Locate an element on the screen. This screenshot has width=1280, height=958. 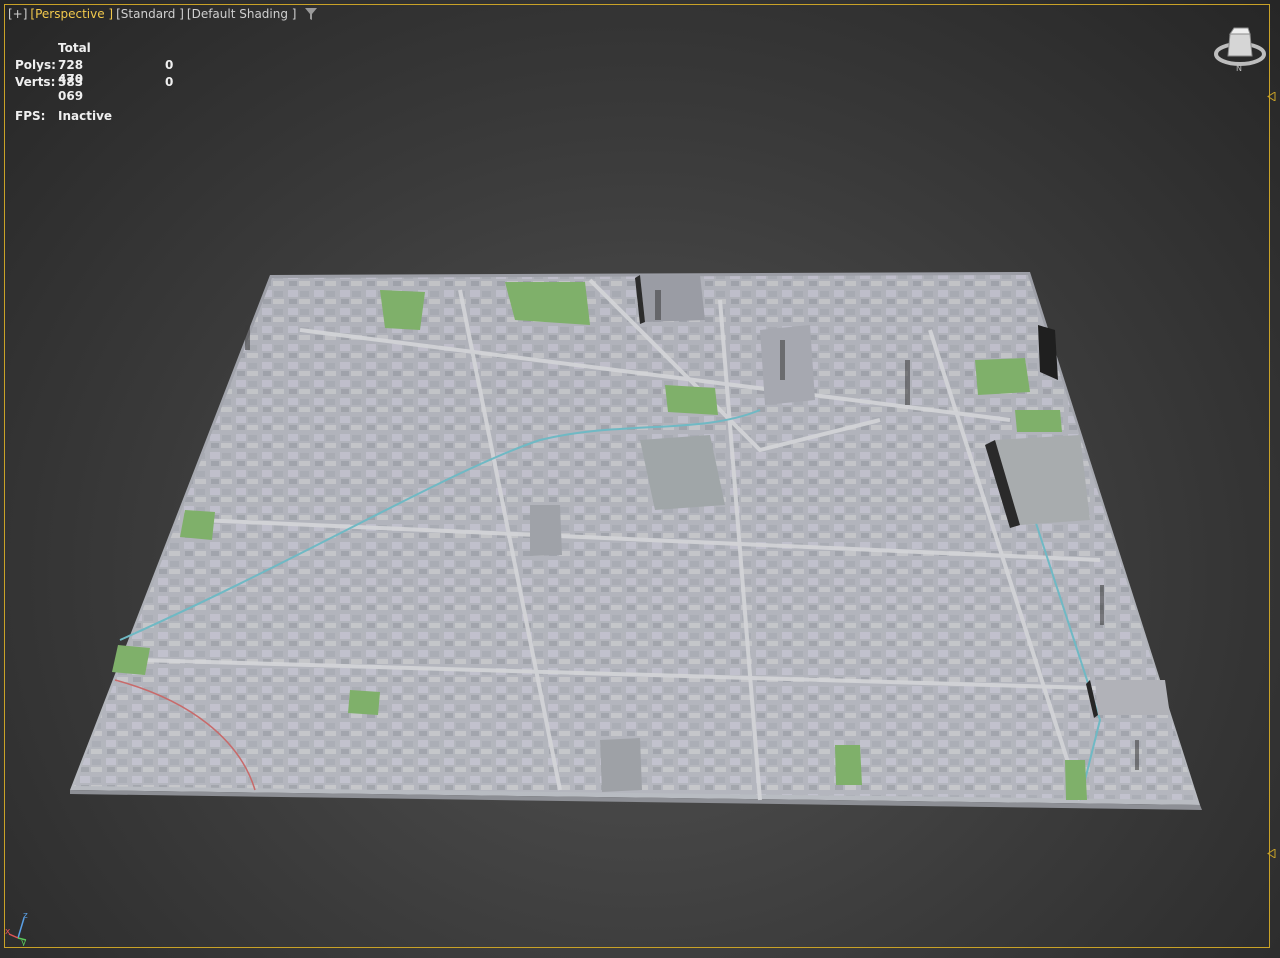
point-of-view-menu: [Perspective ] is located at coordinates (71, 14).